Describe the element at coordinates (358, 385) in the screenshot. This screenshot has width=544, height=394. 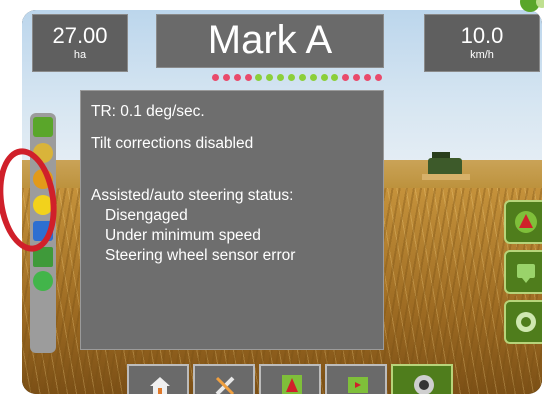
I see `field-view-icon` at that location.